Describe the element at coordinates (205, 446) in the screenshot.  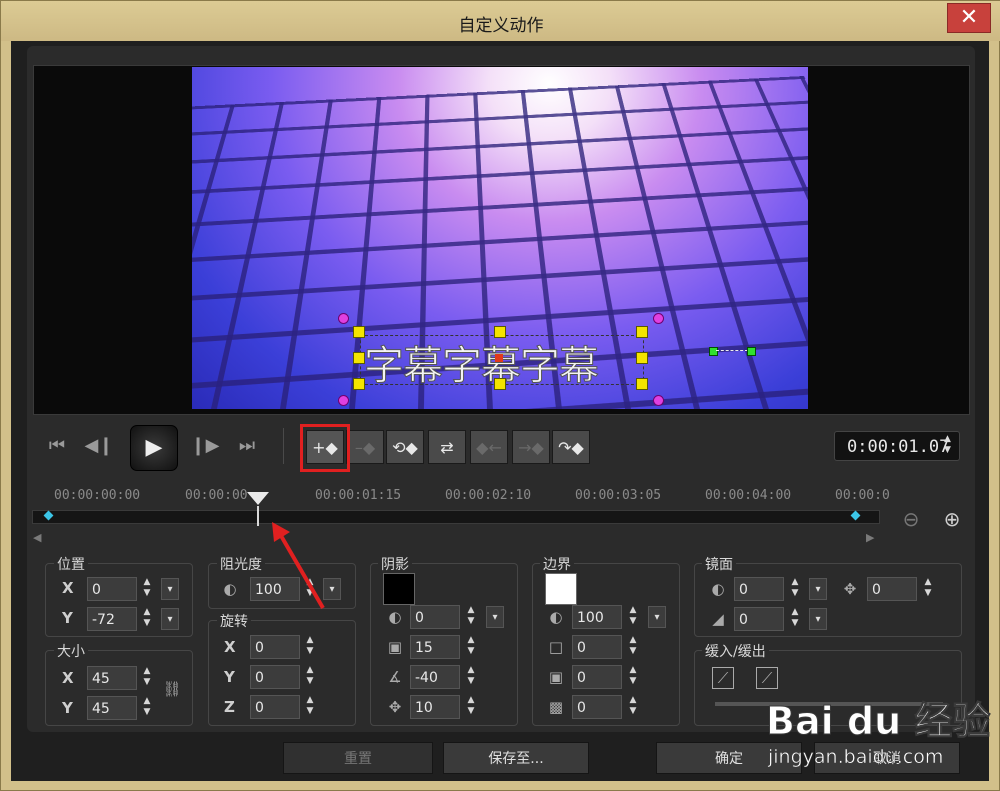
I see `step-forward-icon: ❙▶` at that location.